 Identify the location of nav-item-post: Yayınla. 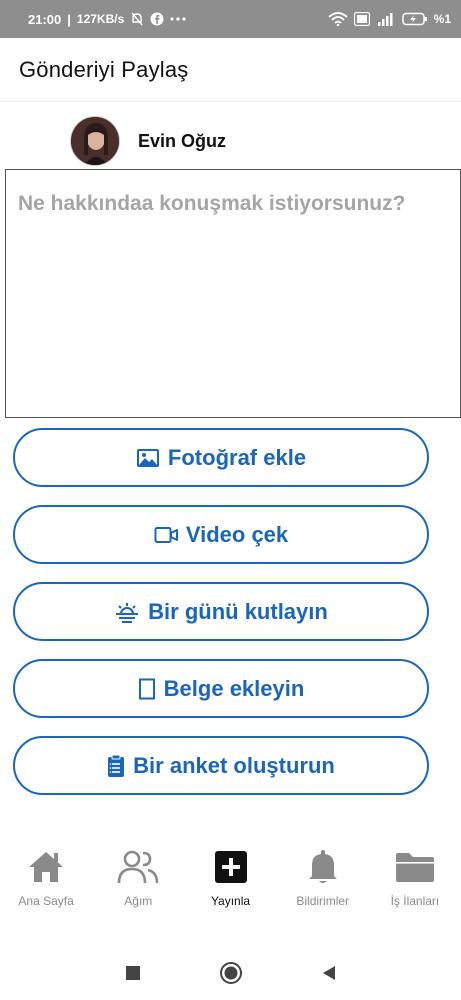
(230, 883).